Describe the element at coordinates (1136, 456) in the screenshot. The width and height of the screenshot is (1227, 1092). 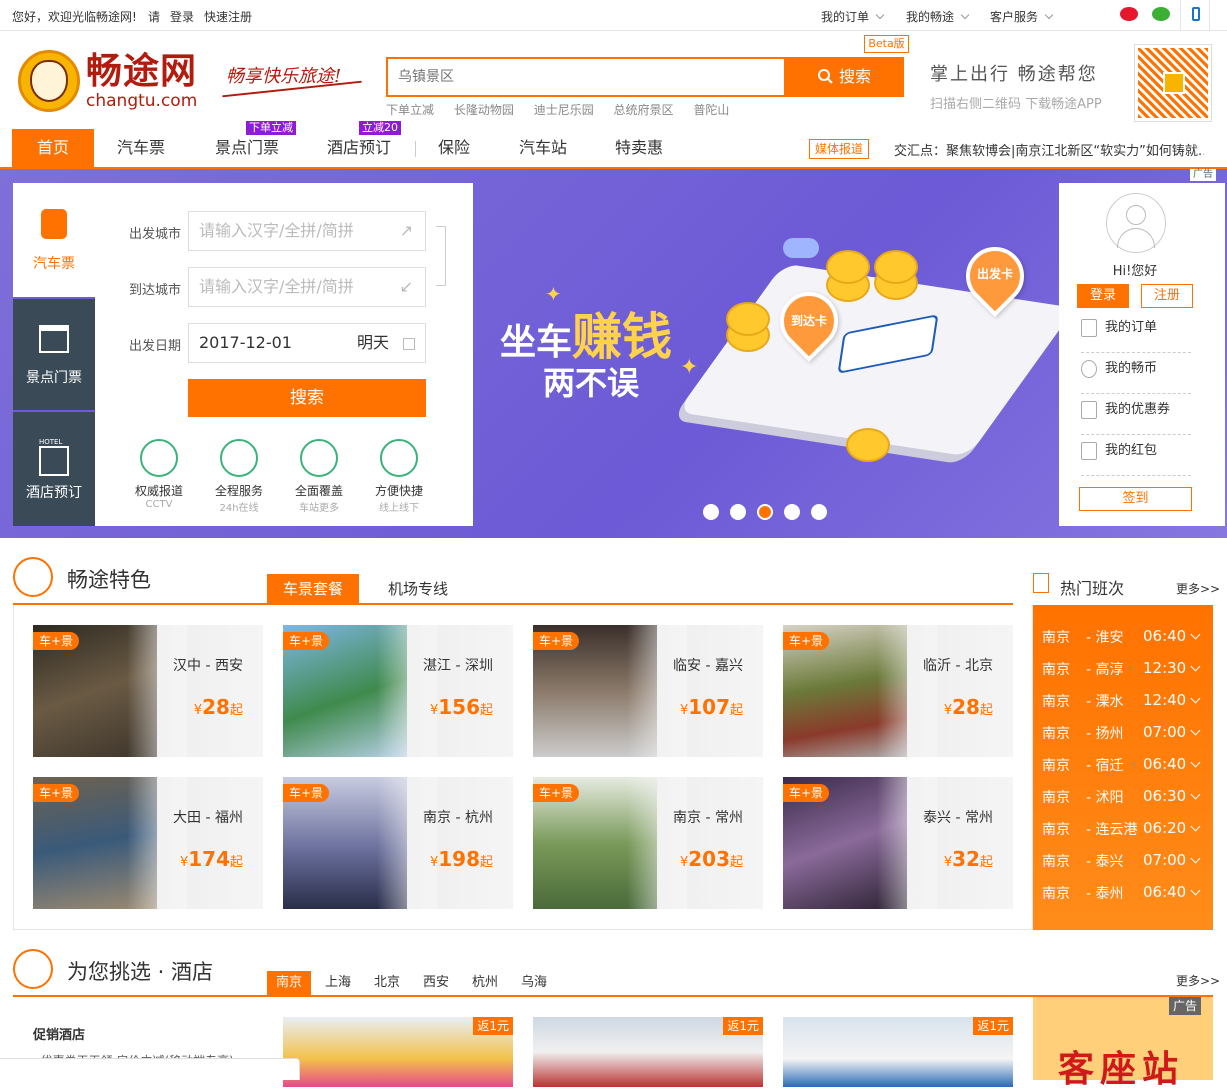
I see `user-menu-red-packet: 我的红包` at that location.